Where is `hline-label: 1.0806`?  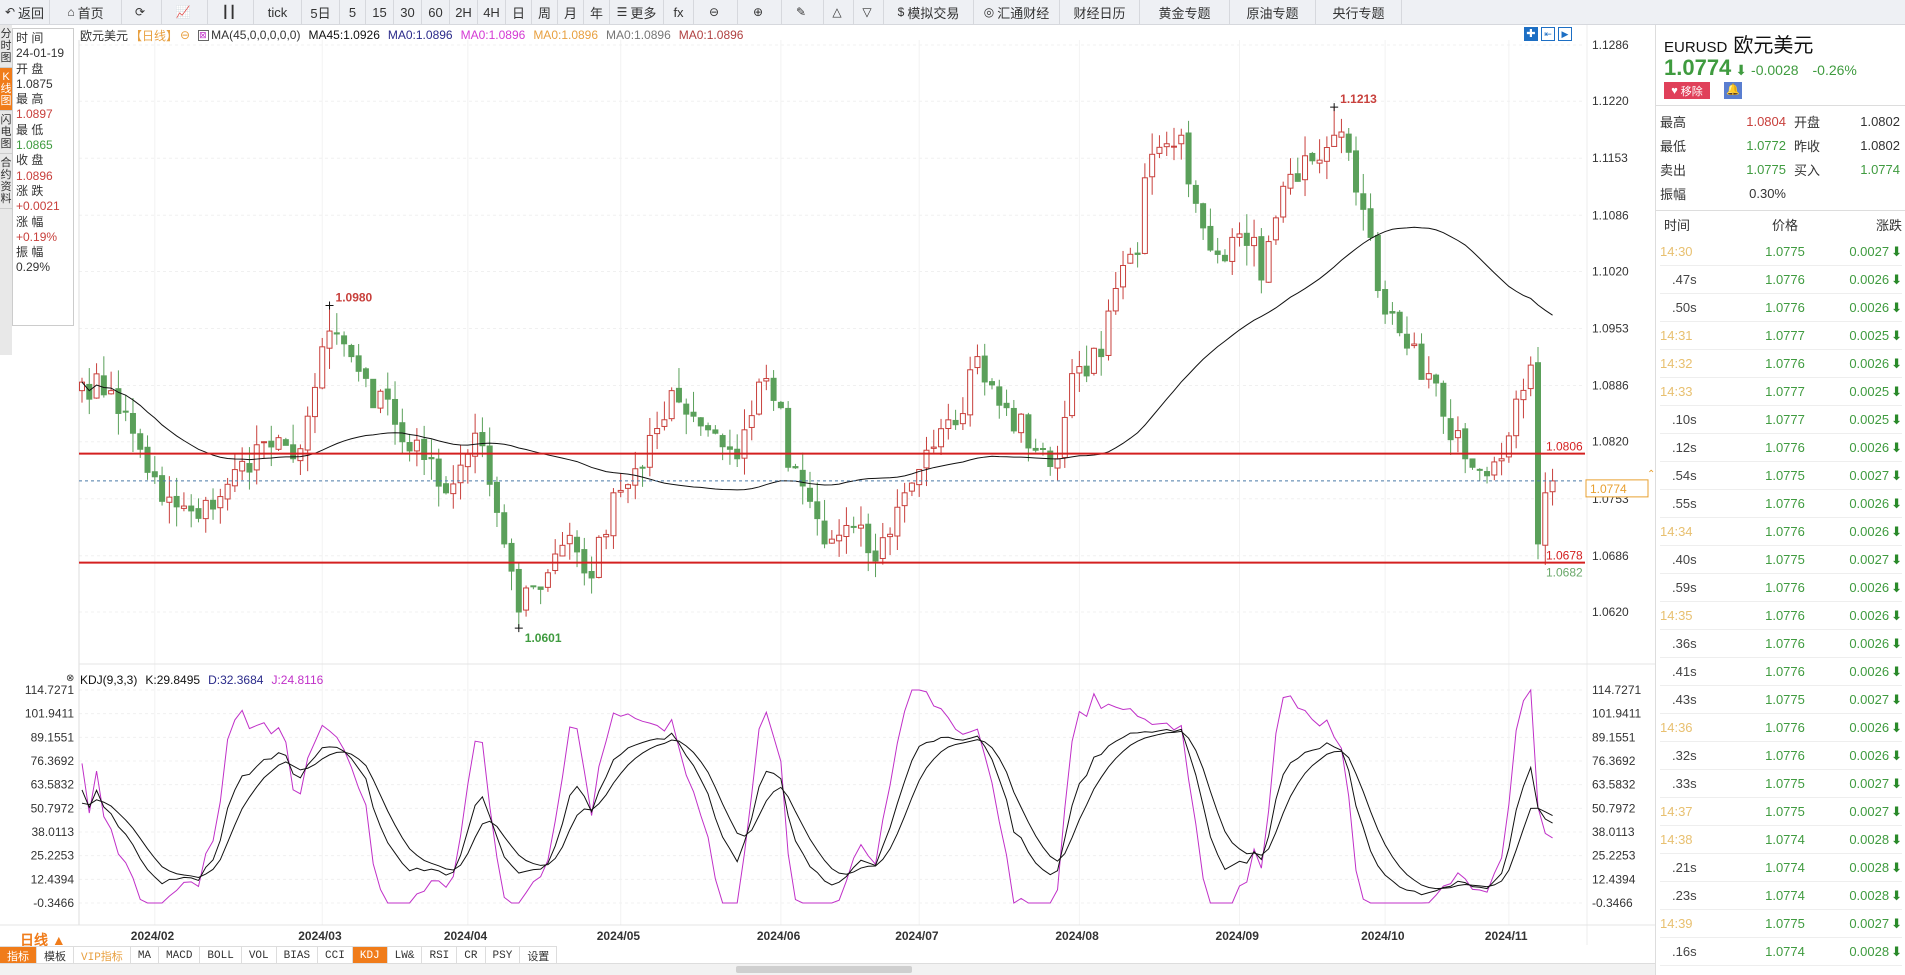 hline-label: 1.0806 is located at coordinates (1564, 447).